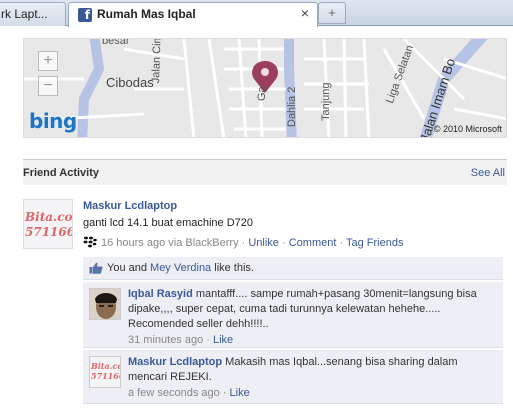 Image resolution: width=513 pixels, height=408 pixels. What do you see at coordinates (292, 106) in the screenshot?
I see `map-label-dahlia: Dahlia 2` at bounding box center [292, 106].